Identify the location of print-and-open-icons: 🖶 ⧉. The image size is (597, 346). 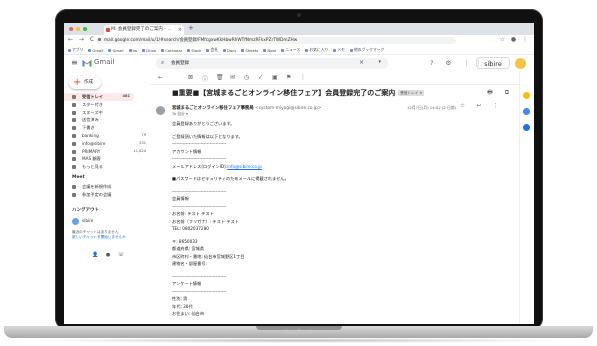
(500, 93).